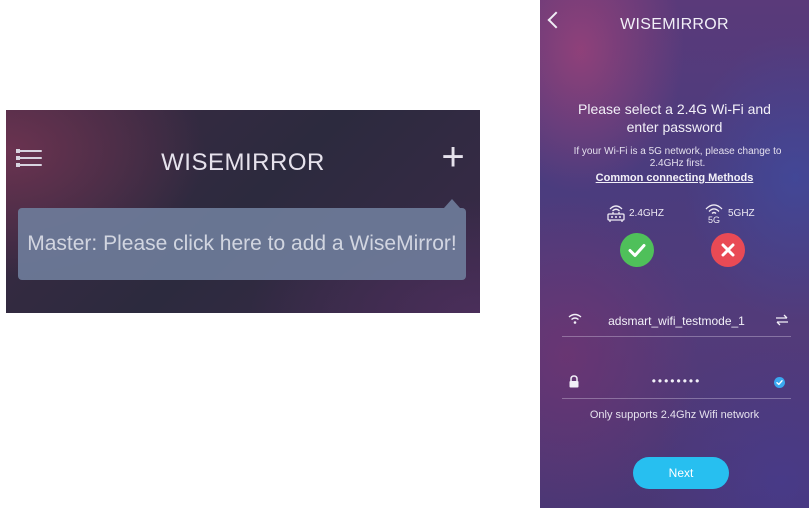 The width and height of the screenshot is (809, 508). Describe the element at coordinates (674, 415) in the screenshot. I see `support-note: Only supports 2.4Ghz Wifi network` at that location.